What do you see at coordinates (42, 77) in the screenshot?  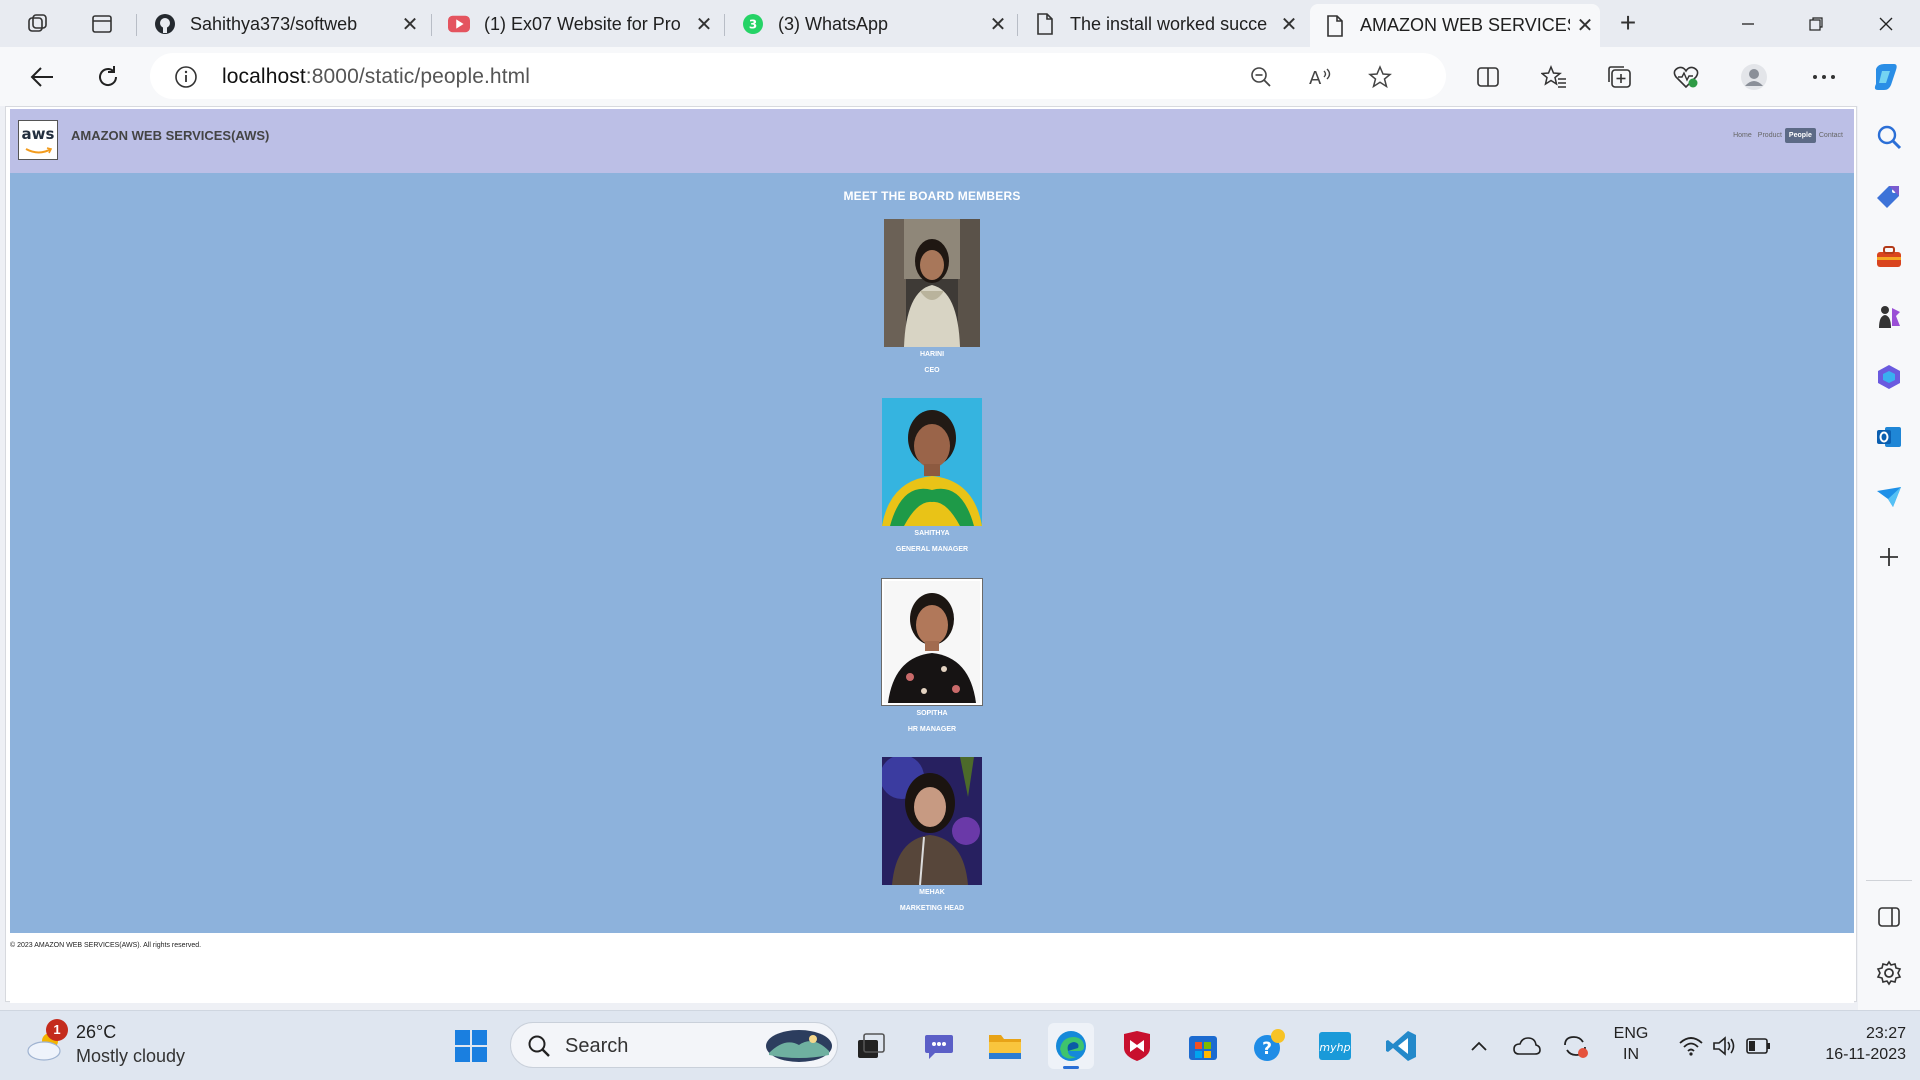 I see `back-button` at bounding box center [42, 77].